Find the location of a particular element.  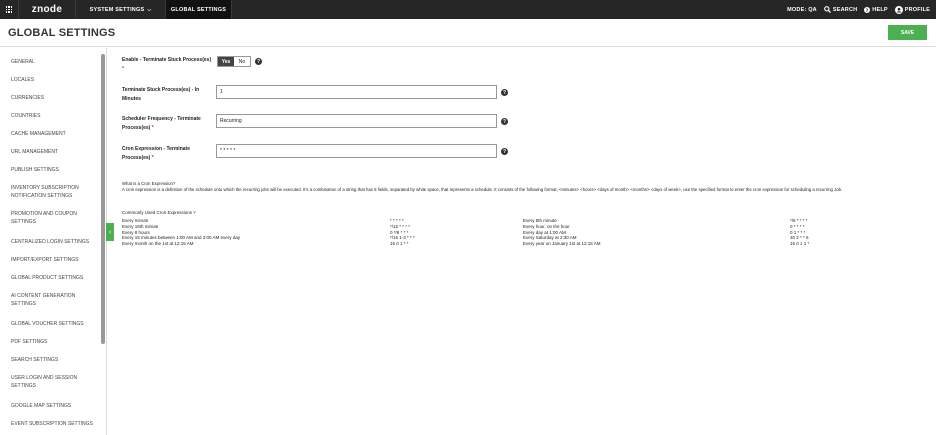

toggle-yes: Yes is located at coordinates (226, 61).